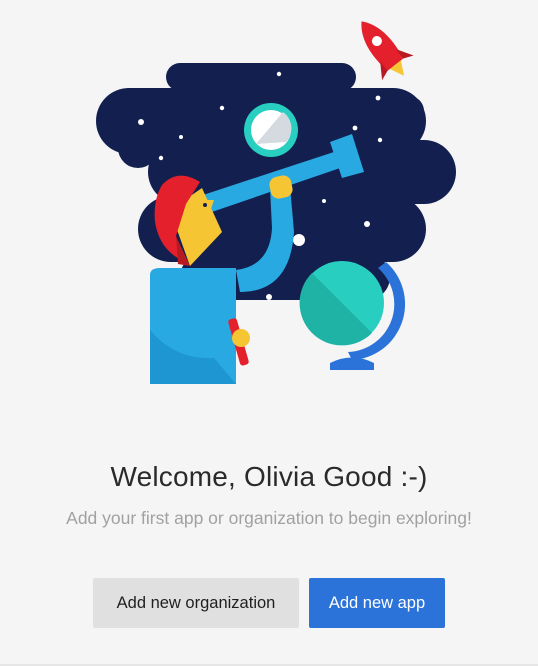 The width and height of the screenshot is (538, 666). Describe the element at coordinates (269, 476) in the screenshot. I see `welcome-title: Welcome, Olivia Good :-)` at that location.